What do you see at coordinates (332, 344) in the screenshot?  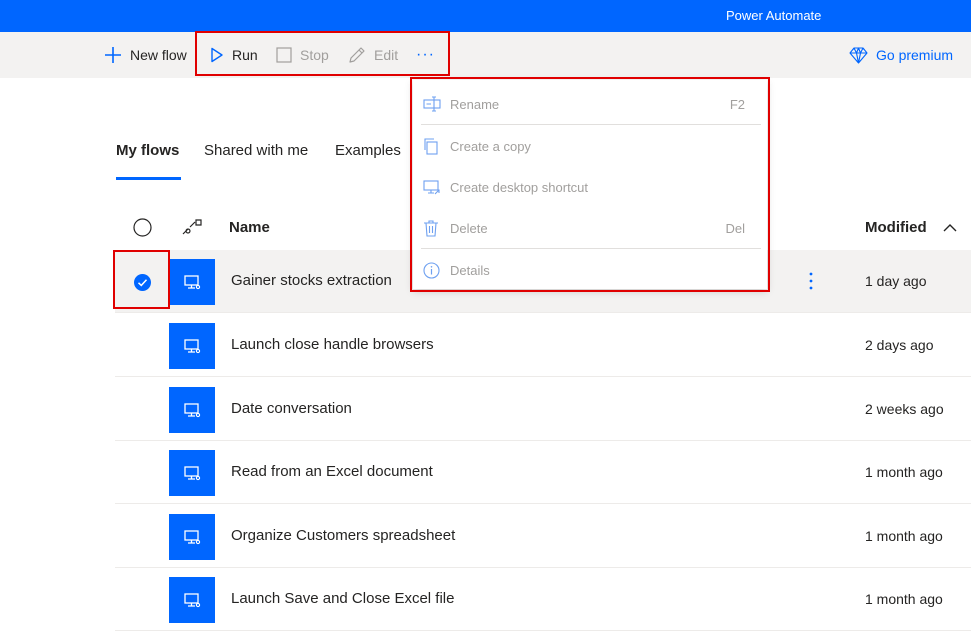 I see `flow-name: Launch close handle browsers` at bounding box center [332, 344].